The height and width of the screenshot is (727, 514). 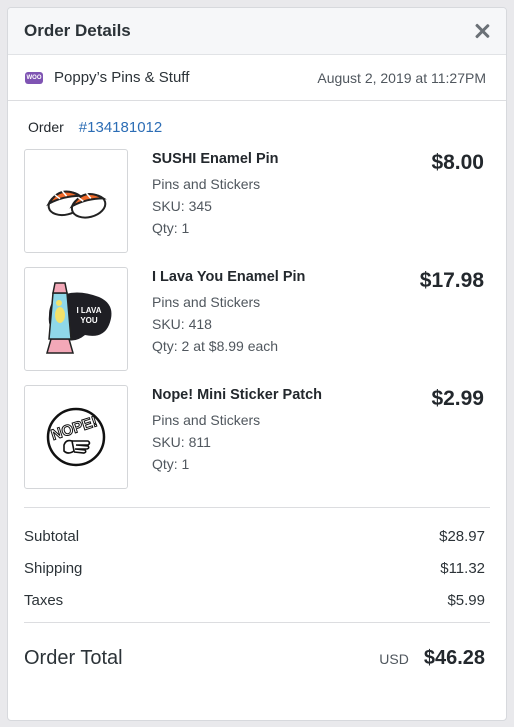 What do you see at coordinates (451, 280) in the screenshot?
I see `product-price: $17.98` at bounding box center [451, 280].